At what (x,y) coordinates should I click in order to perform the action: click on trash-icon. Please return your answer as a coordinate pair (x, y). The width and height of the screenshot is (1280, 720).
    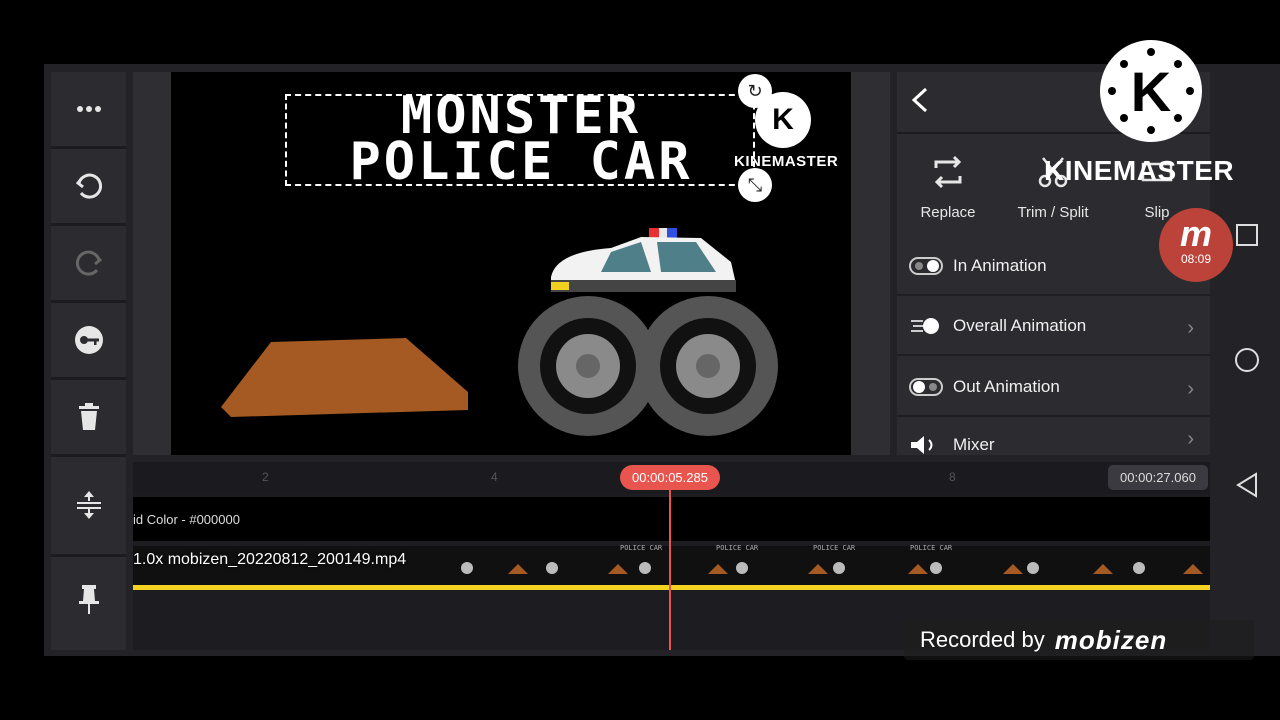
    Looking at the image, I should click on (88, 416).